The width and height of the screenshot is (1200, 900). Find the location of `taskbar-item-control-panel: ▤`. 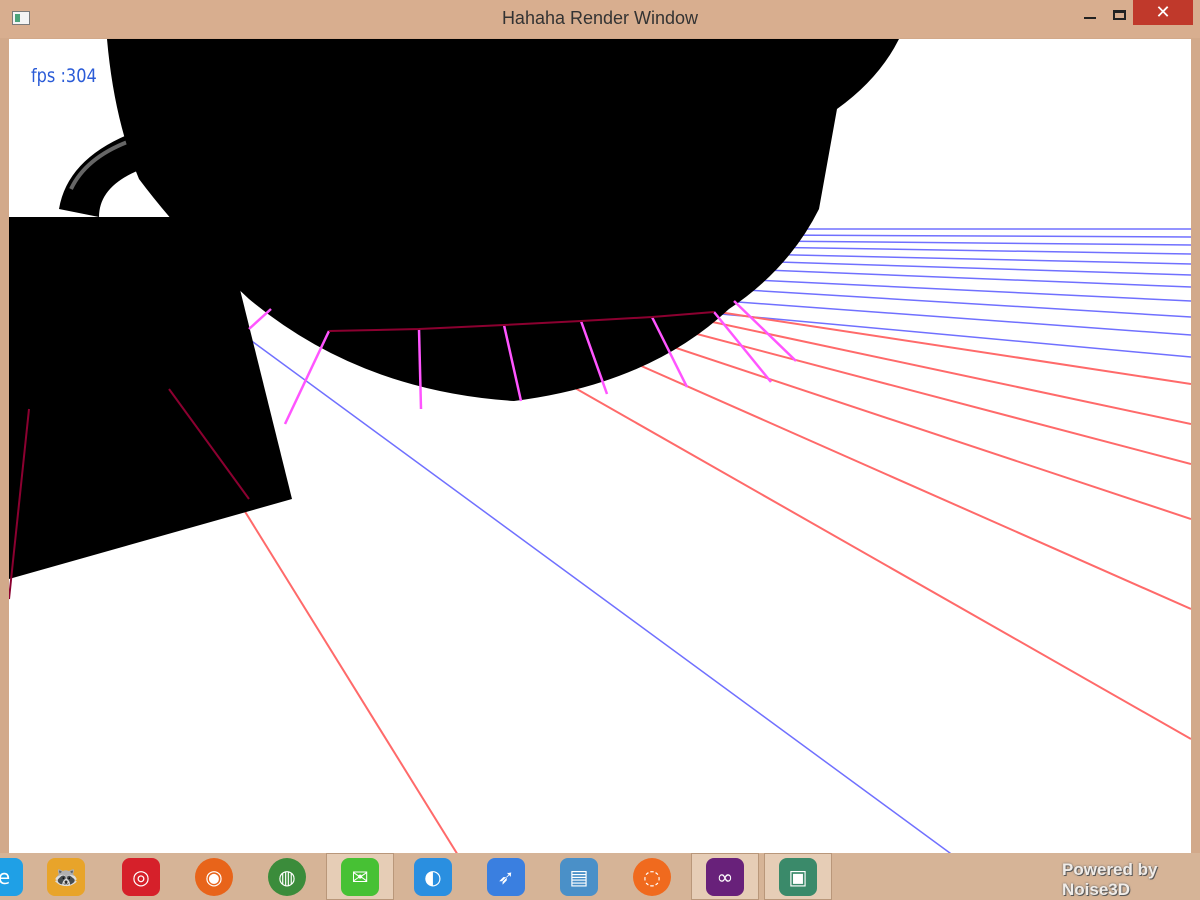

taskbar-item-control-panel: ▤ is located at coordinates (579, 876).